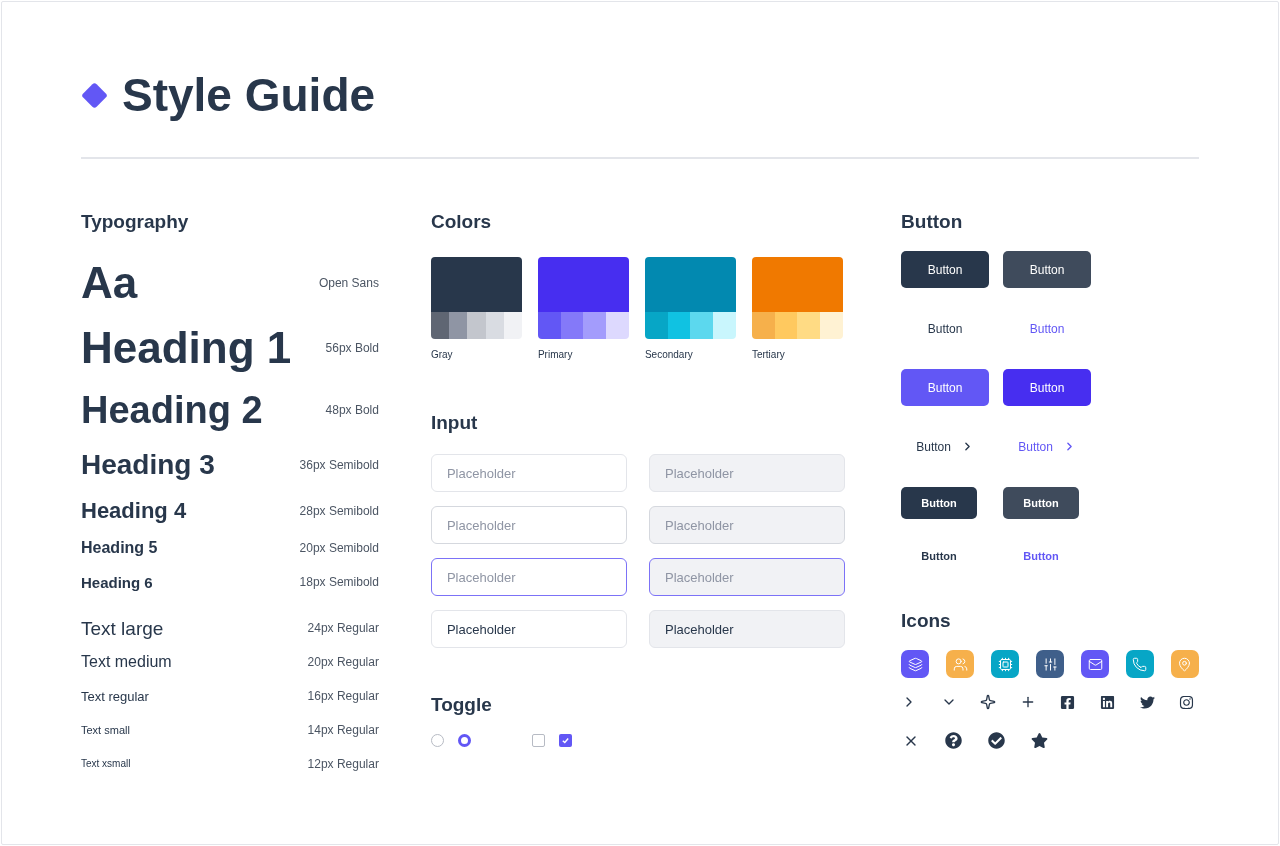 This screenshot has height=846, width=1280. Describe the element at coordinates (122, 628) in the screenshot. I see `type-sample: Text large` at that location.